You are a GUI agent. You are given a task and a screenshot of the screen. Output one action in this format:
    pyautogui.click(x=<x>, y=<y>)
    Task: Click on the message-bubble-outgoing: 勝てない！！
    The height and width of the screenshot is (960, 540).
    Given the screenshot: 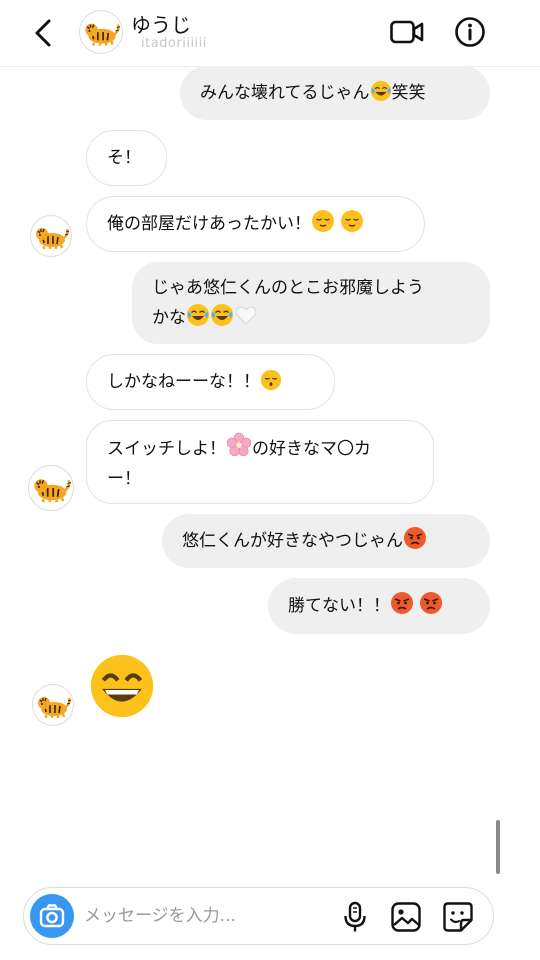 What is the action you would take?
    pyautogui.click(x=379, y=606)
    